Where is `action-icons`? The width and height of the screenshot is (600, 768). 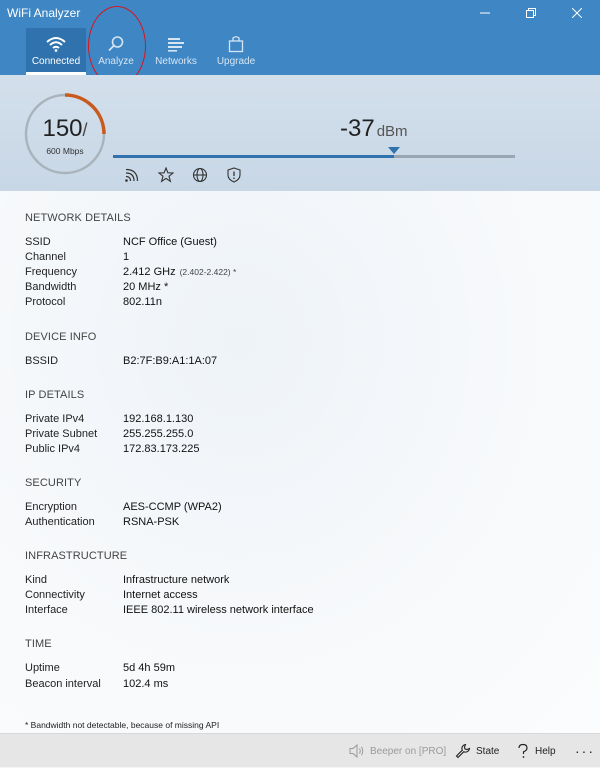
action-icons is located at coordinates (183, 175).